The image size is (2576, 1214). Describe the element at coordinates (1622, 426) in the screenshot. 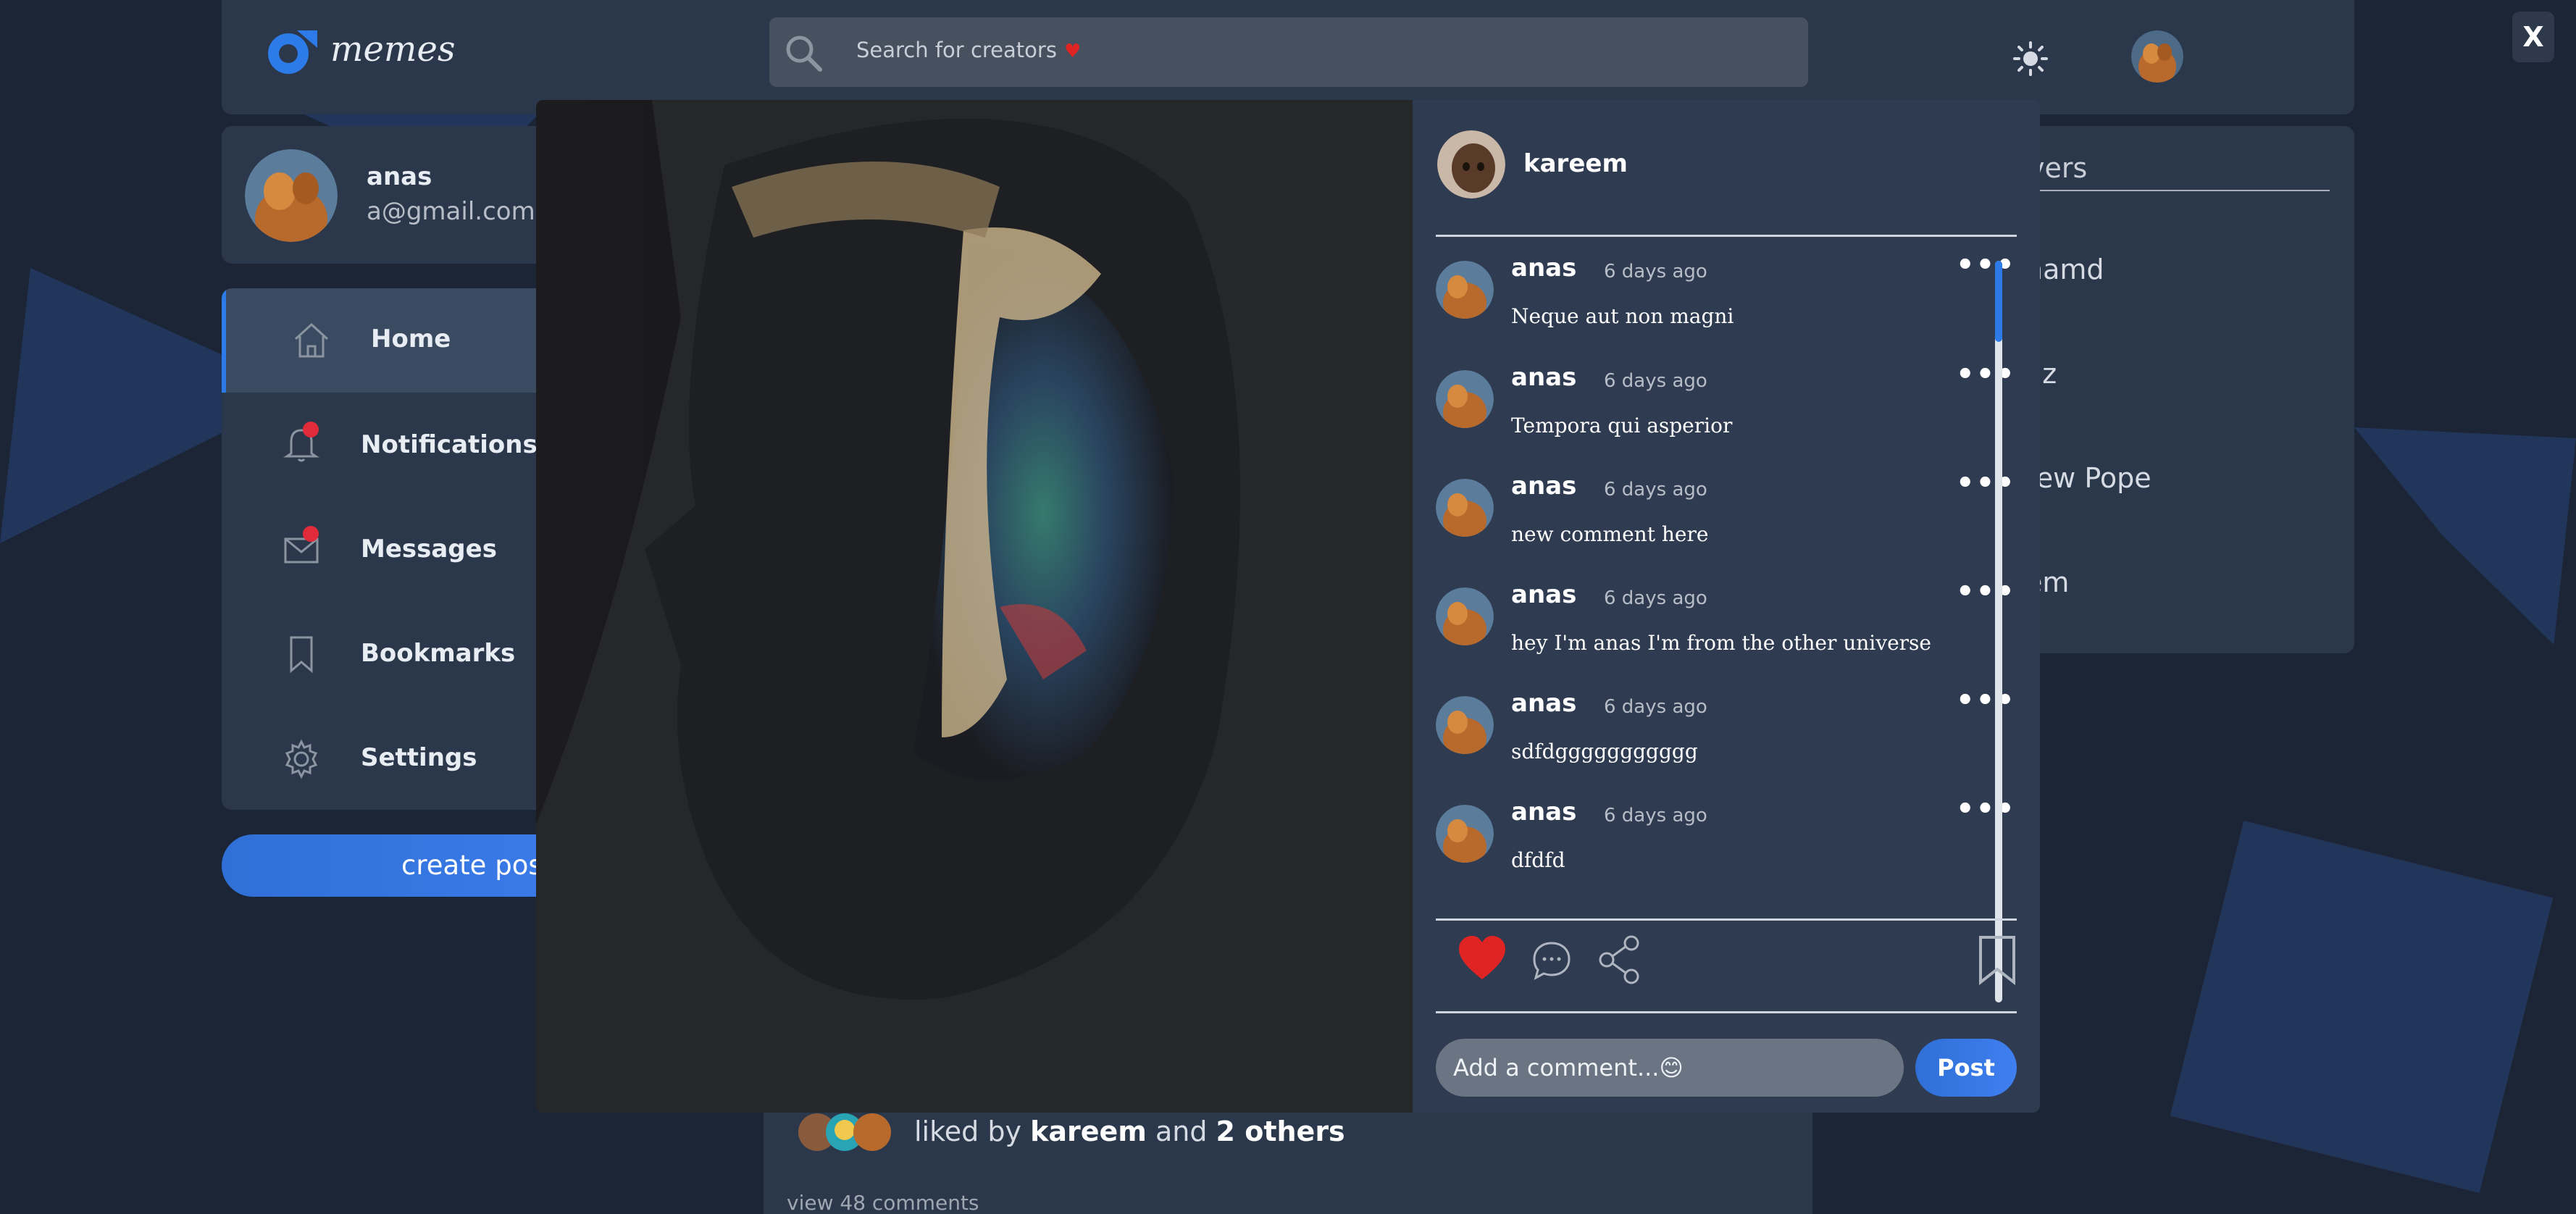

I see `comment-text: Tempora qui asperior` at that location.